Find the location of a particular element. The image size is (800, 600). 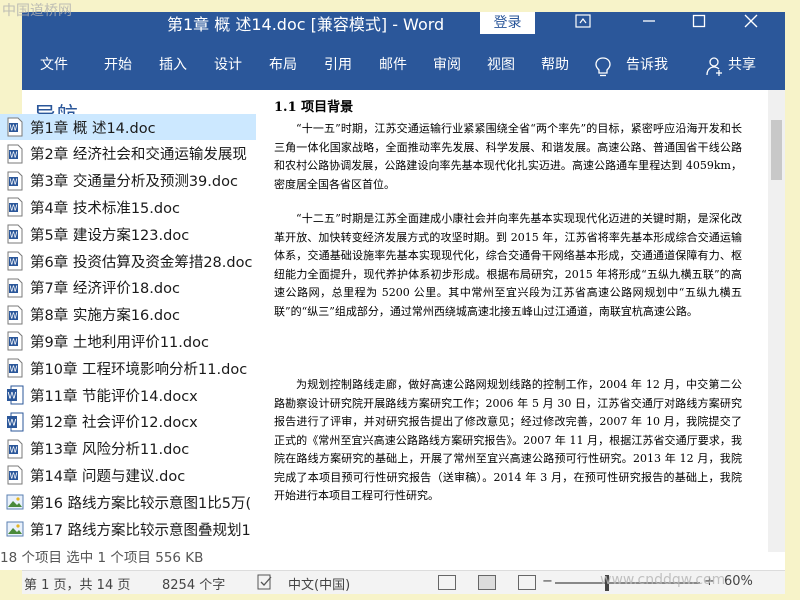

file-row: W 第4章 技术标准15.doc is located at coordinates (128, 207).